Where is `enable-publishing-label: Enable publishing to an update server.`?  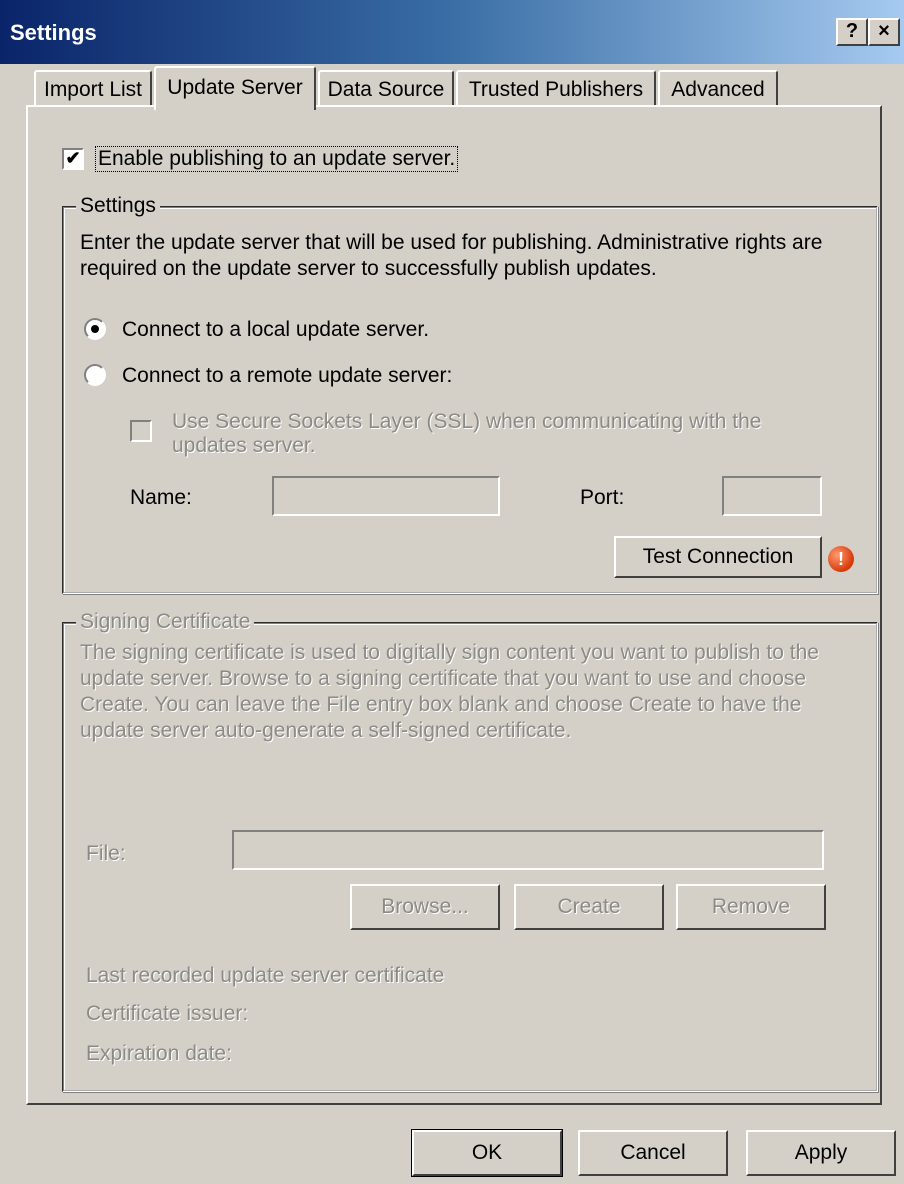
enable-publishing-label: Enable publishing to an update server. is located at coordinates (276, 159).